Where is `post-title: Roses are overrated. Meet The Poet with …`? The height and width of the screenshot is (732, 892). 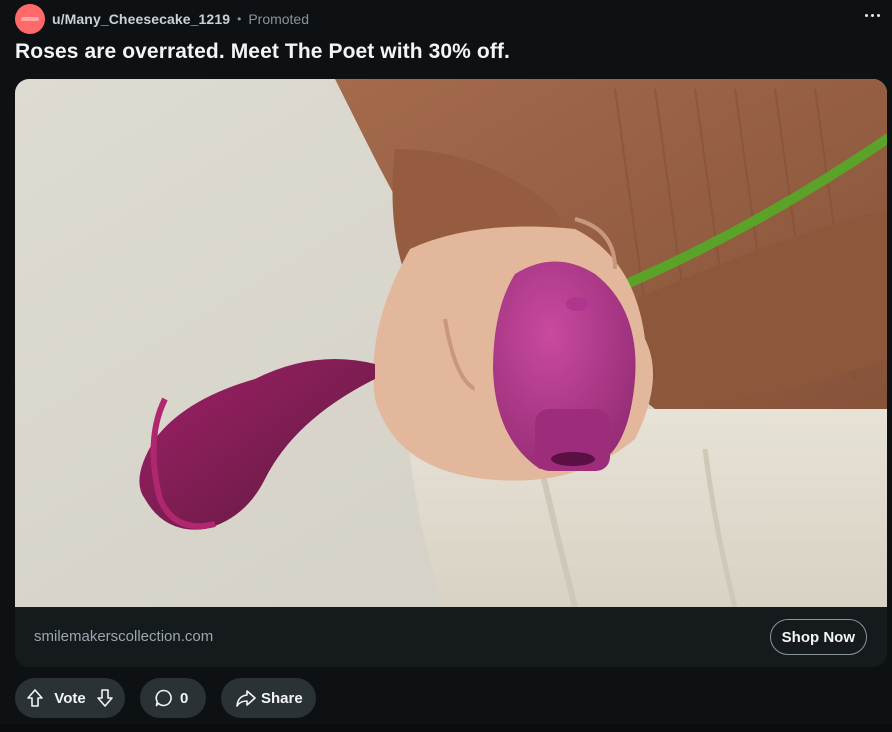
post-title: Roses are overrated. Meet The Poet with … is located at coordinates (262, 52).